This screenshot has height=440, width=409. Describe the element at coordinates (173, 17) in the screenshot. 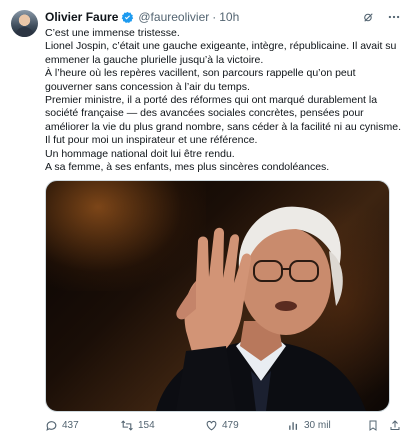

I see `author-handle: @faureolivier` at that location.